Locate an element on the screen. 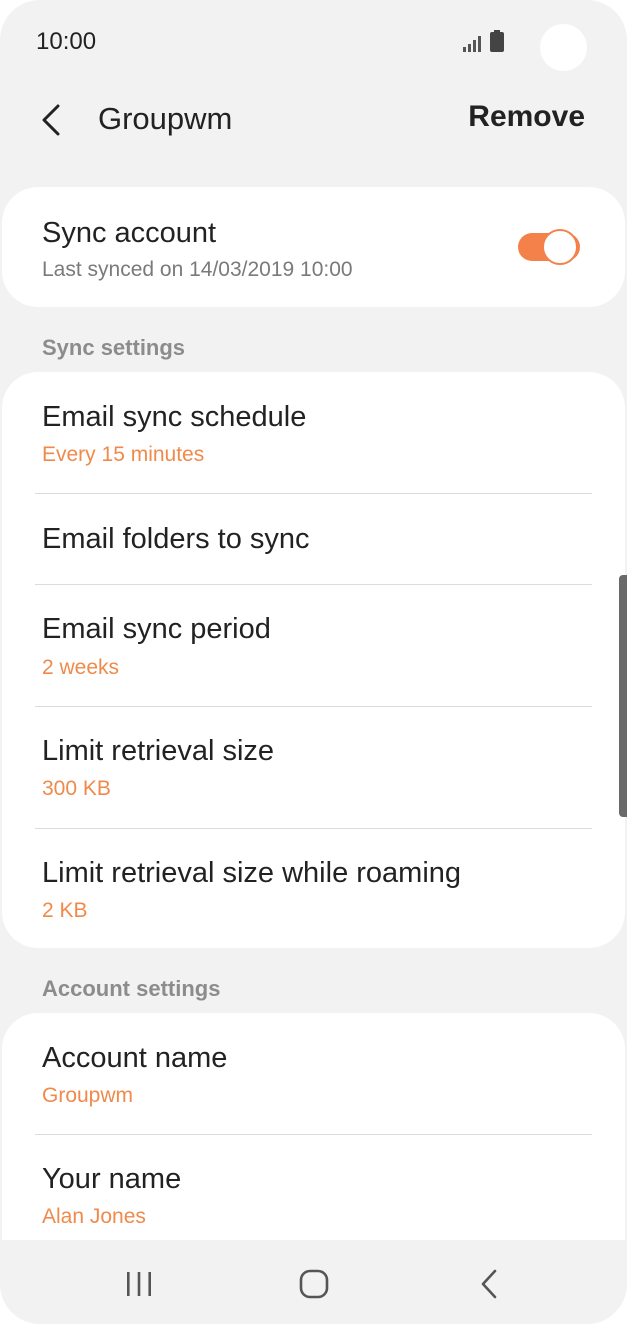  sync-account-toggle is located at coordinates (549, 247).